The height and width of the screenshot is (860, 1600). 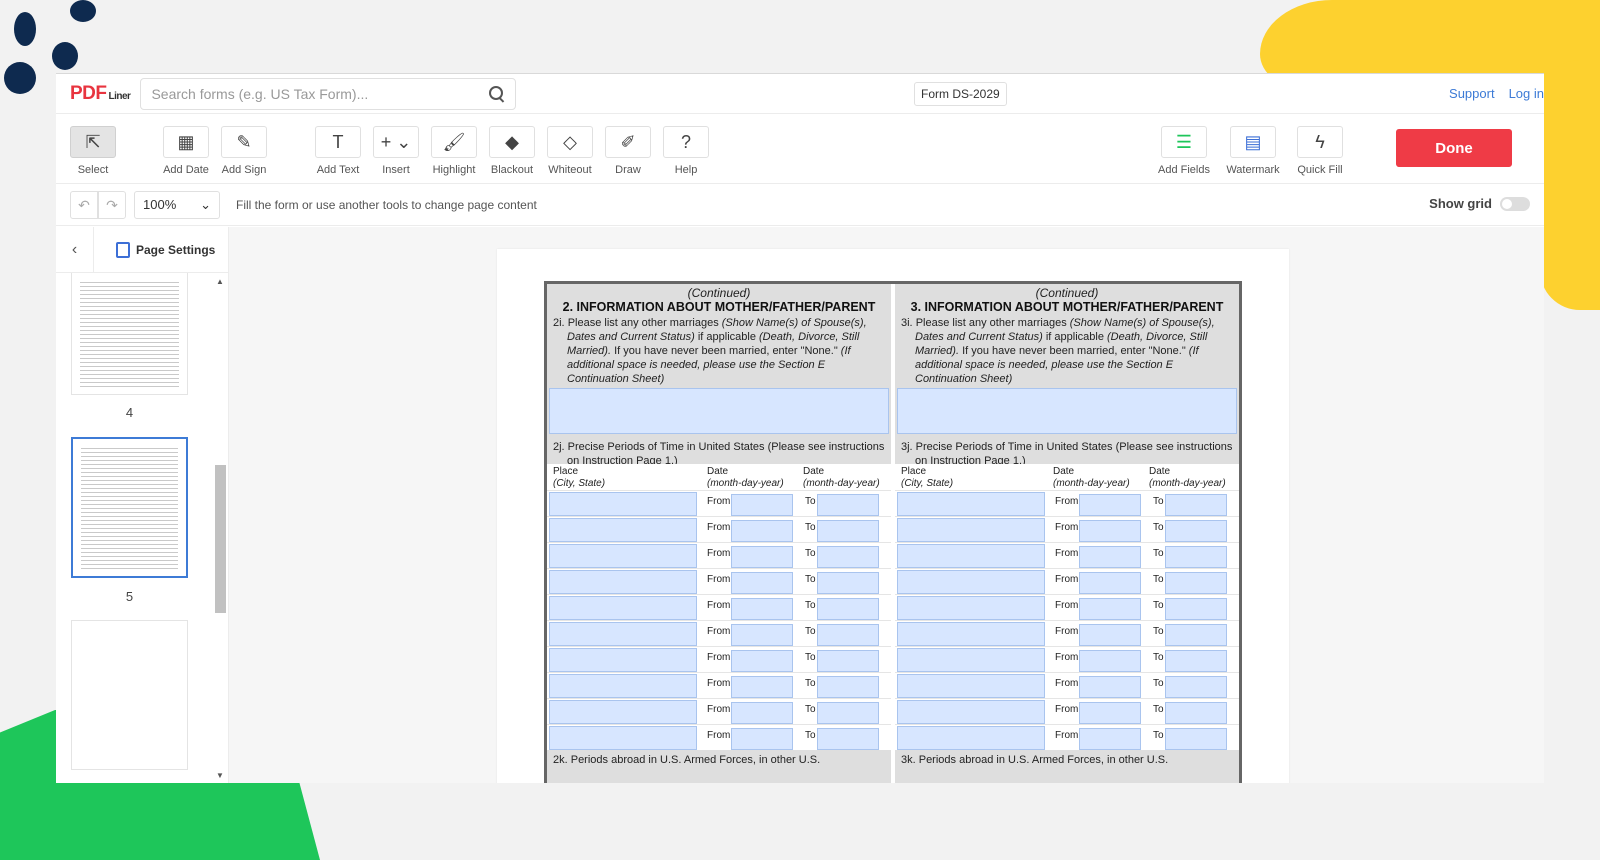 I want to click on done-button: Done, so click(x=1454, y=148).